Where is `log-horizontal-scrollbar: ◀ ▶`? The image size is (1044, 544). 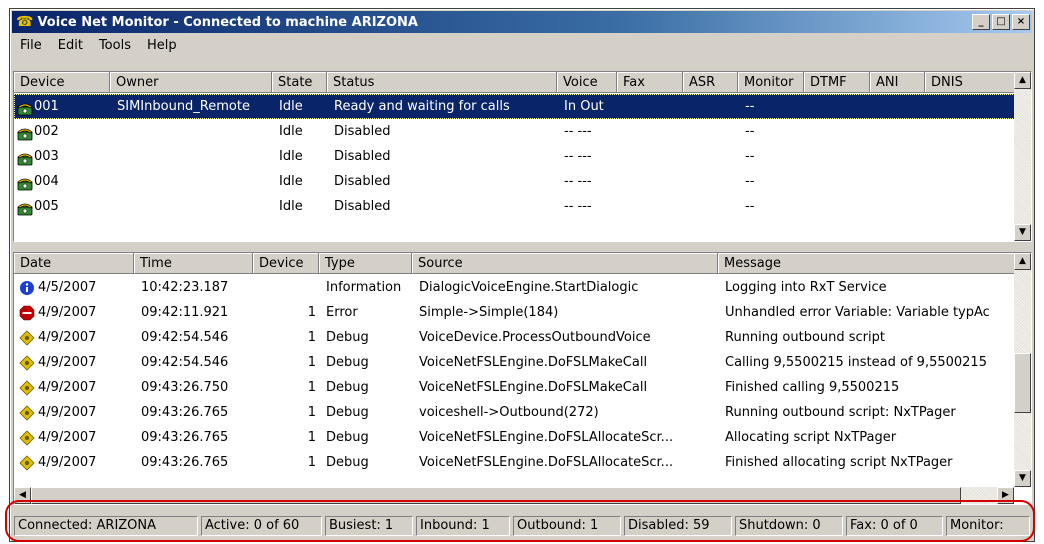
log-horizontal-scrollbar: ◀ ▶ is located at coordinates (514, 495).